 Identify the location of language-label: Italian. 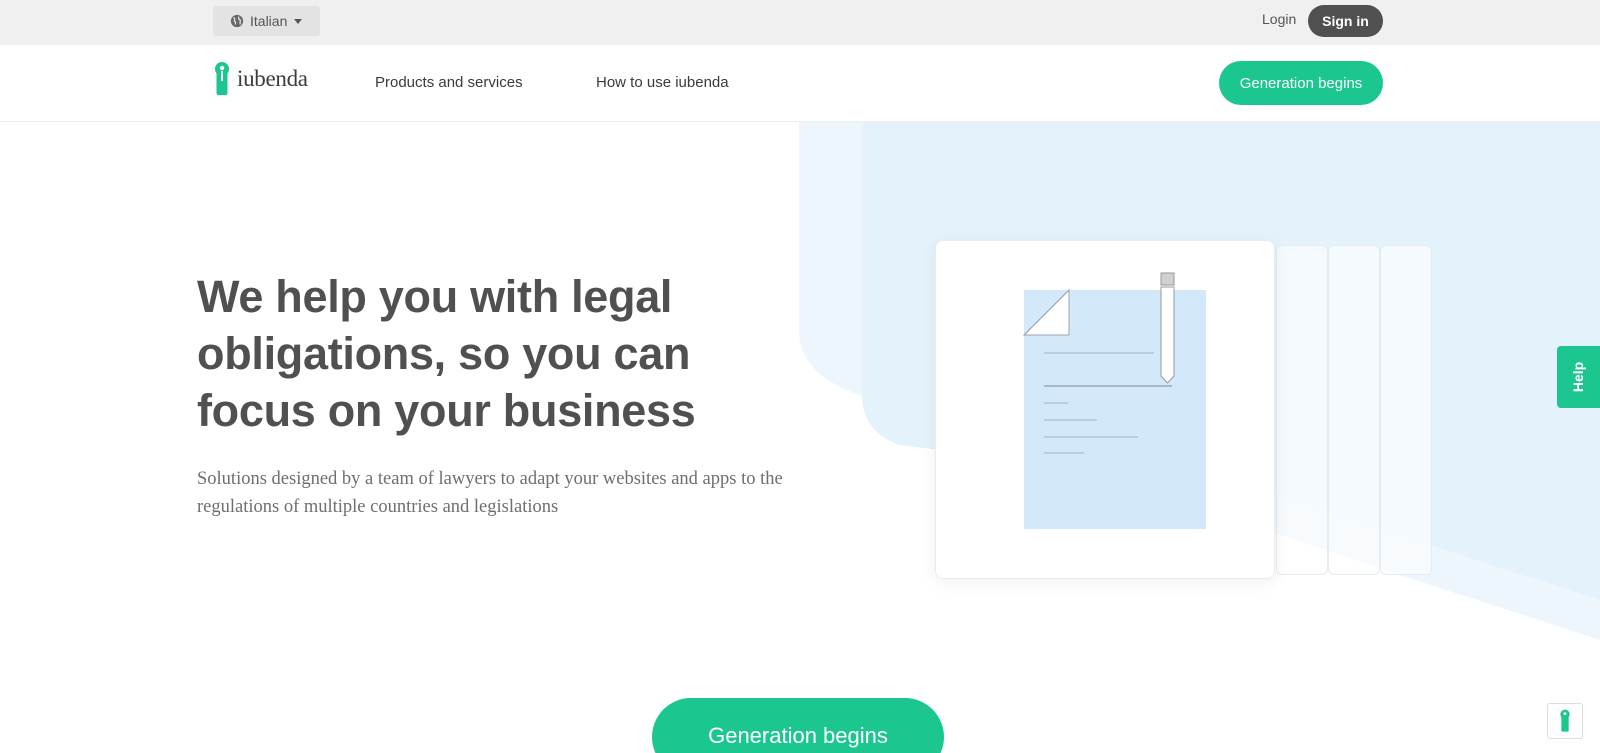
(269, 21).